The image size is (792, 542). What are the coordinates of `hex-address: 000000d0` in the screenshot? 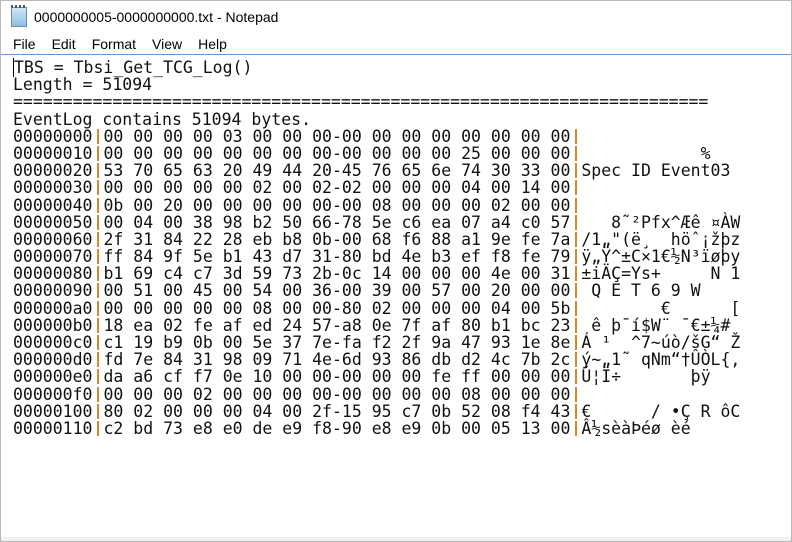 It's located at (53, 360).